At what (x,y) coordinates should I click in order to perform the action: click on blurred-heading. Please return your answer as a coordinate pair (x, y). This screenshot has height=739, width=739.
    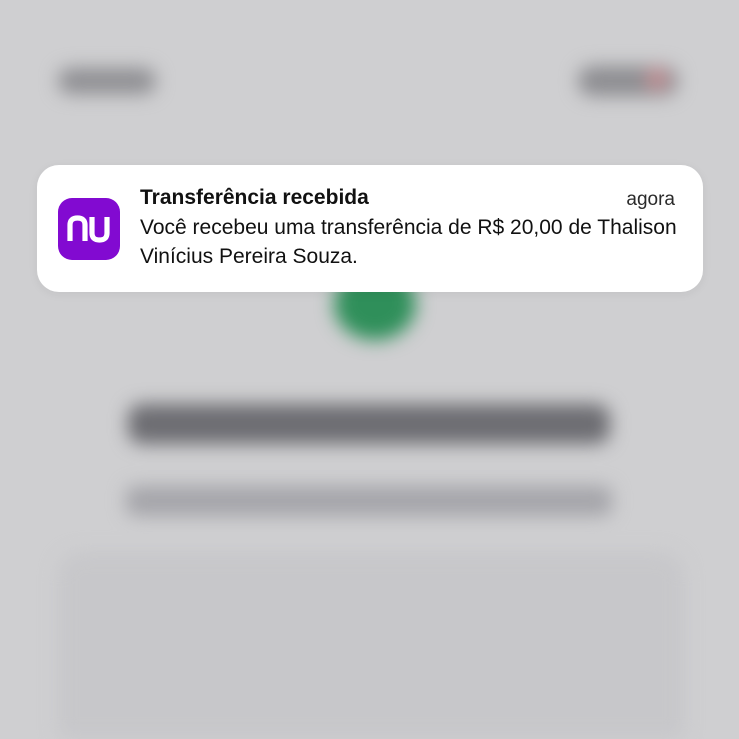
    Looking at the image, I should click on (369, 424).